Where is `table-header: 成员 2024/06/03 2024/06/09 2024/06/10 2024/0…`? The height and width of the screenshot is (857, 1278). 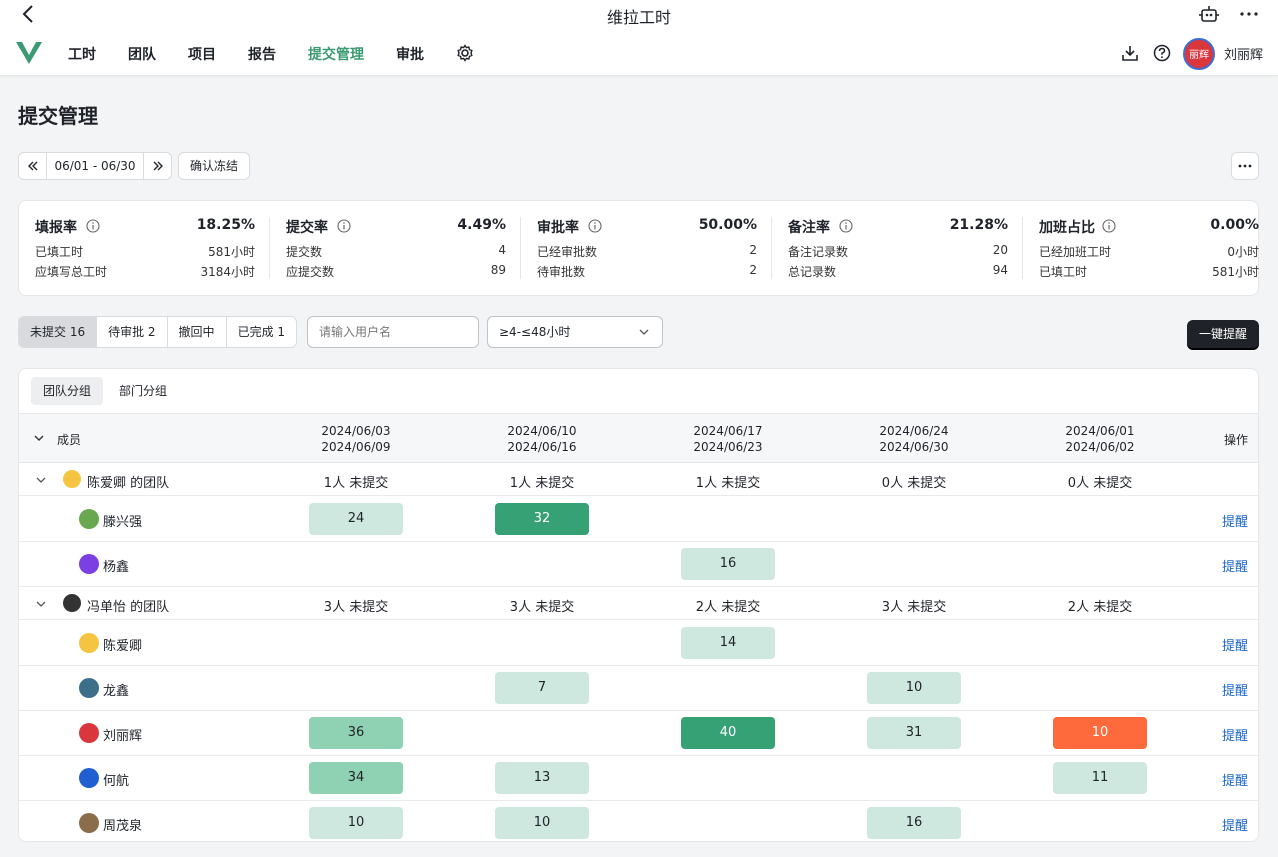
table-header: 成员 2024/06/03 2024/06/09 2024/06/10 2024/0… is located at coordinates (638, 438).